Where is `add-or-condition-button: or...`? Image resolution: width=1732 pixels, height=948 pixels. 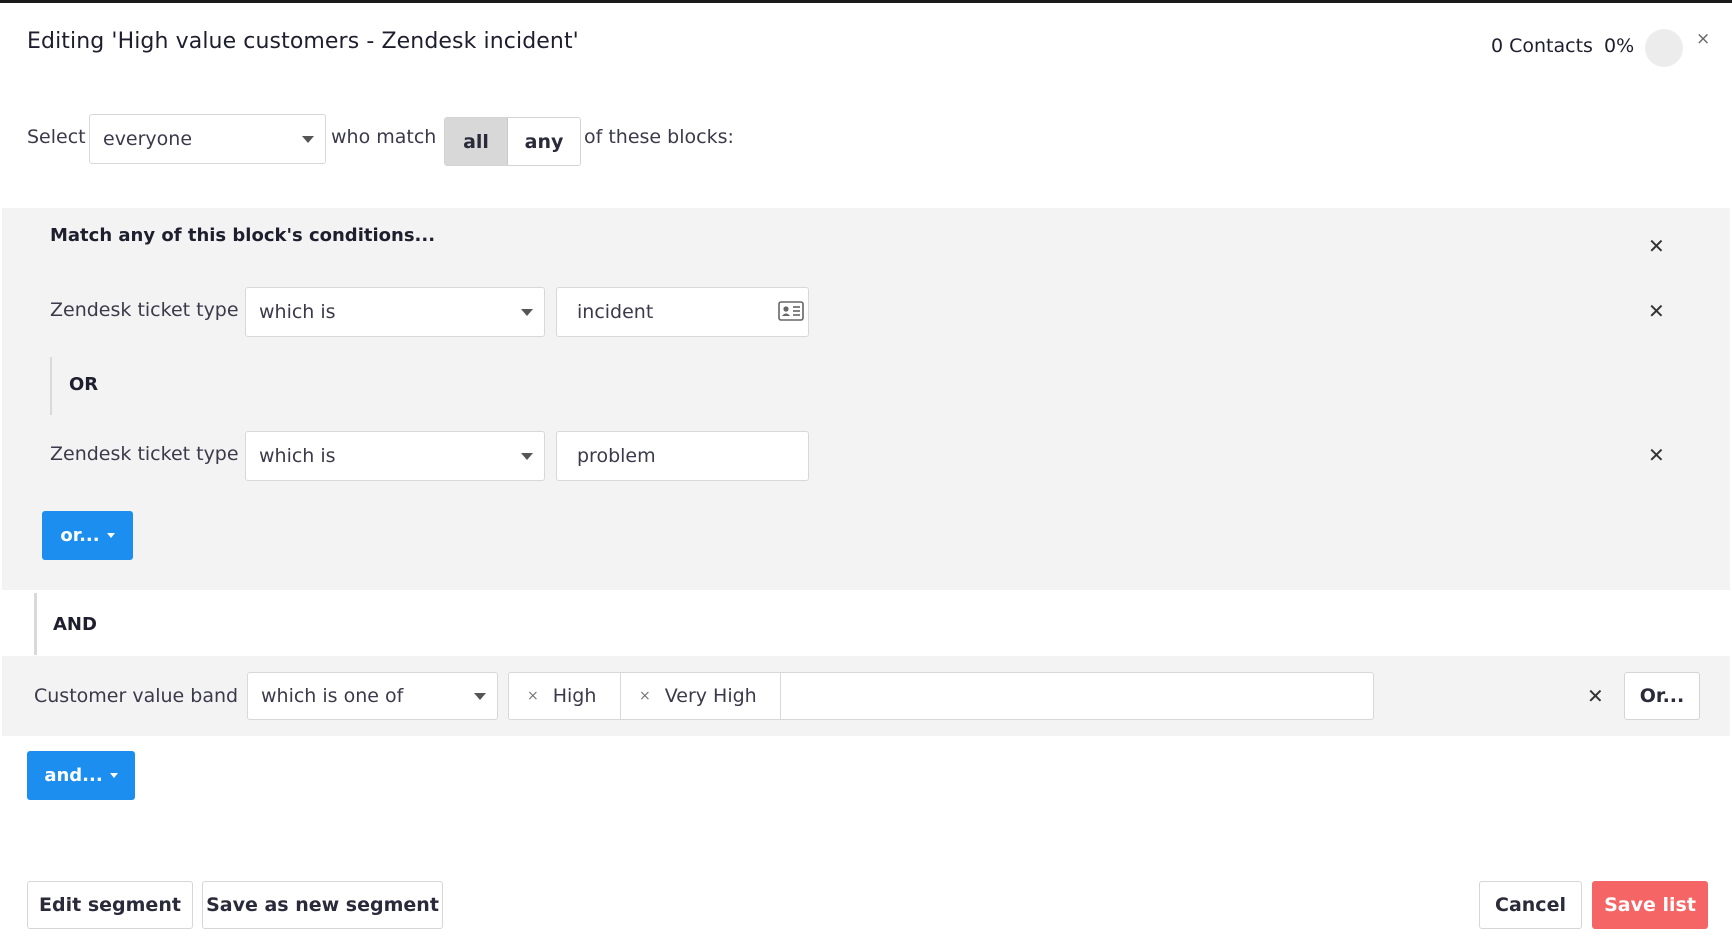 add-or-condition-button: or... is located at coordinates (87, 535).